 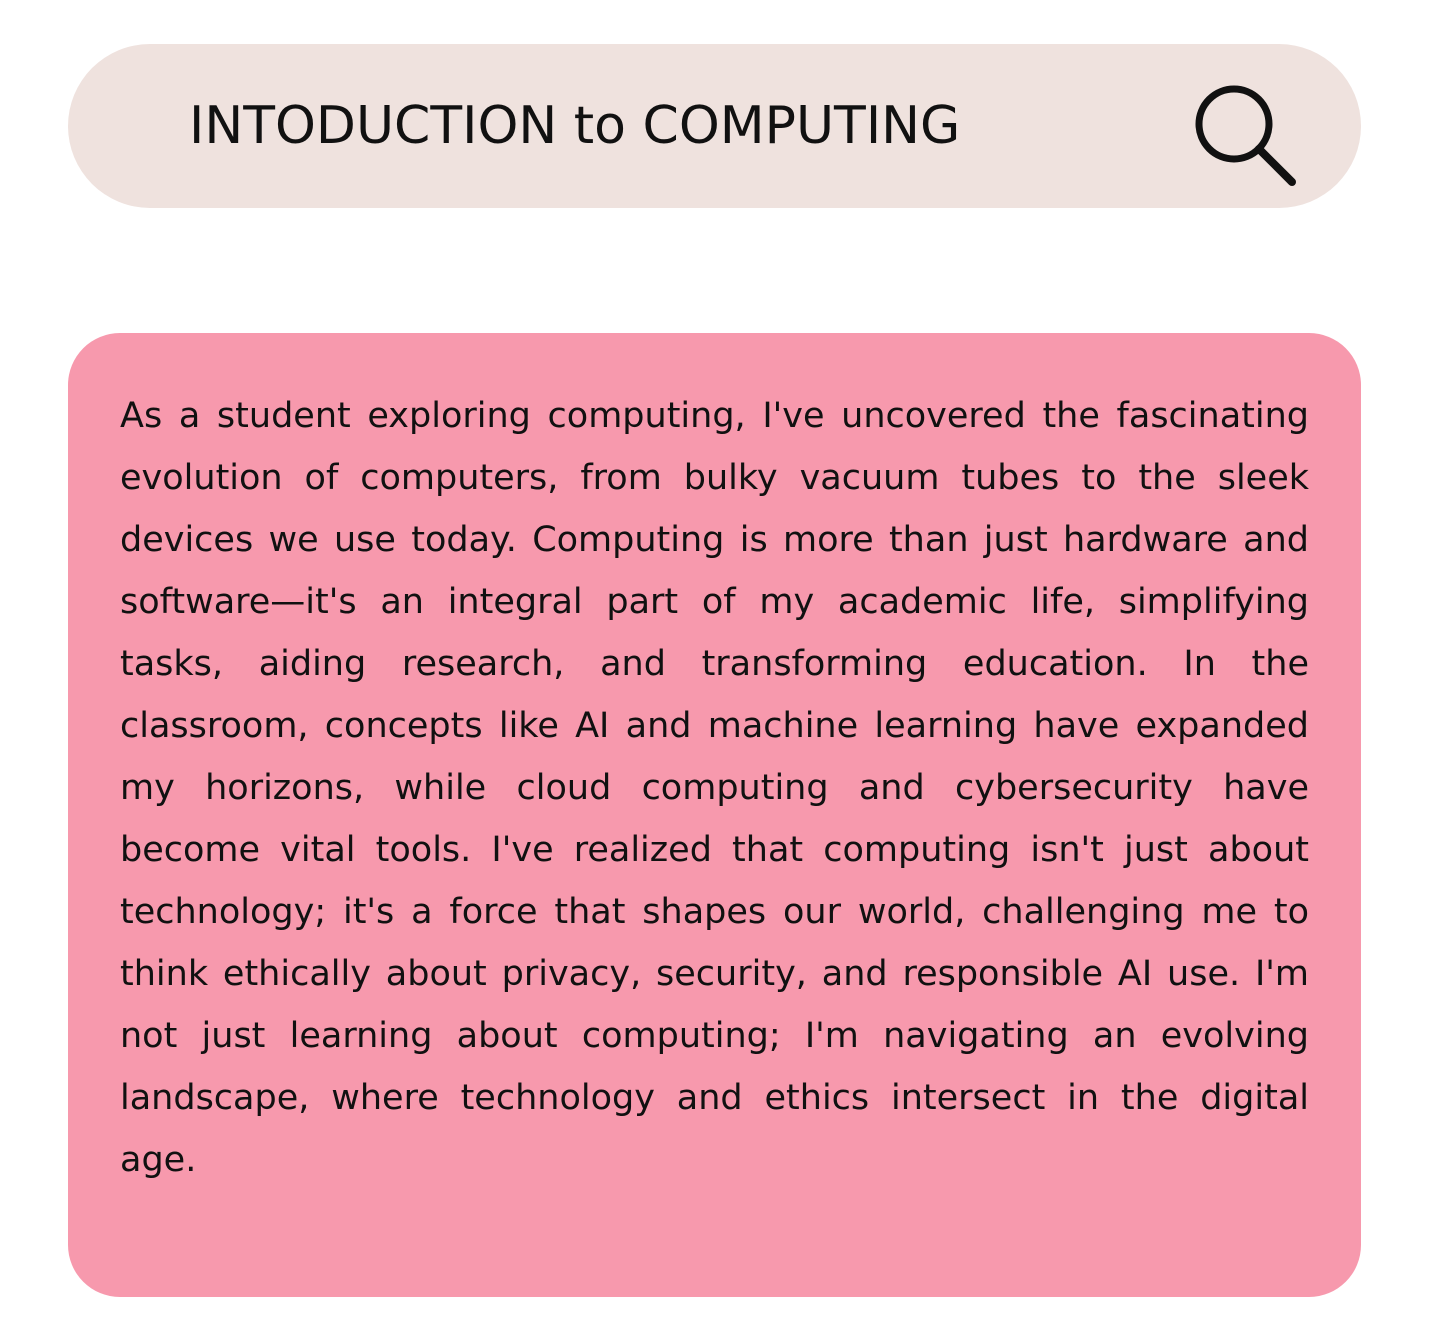 I want to click on search-bar: INTODUCTION to COMPUTING, so click(x=714, y=126).